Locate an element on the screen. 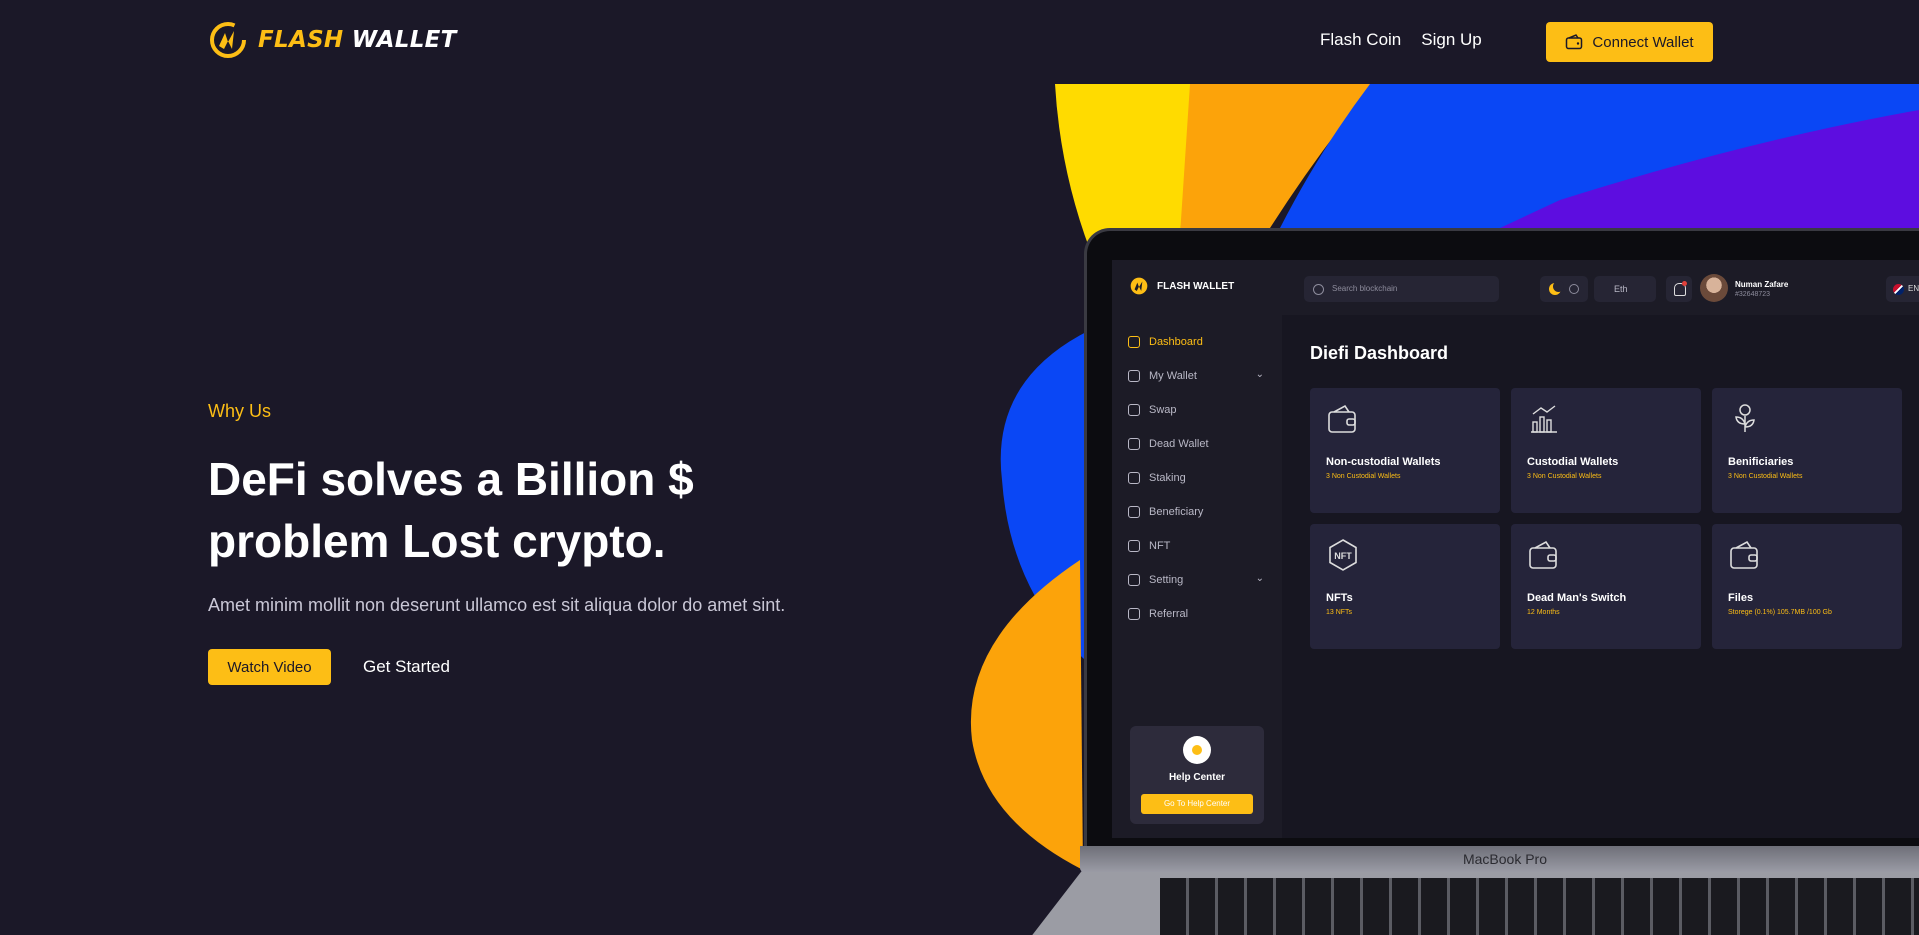  theme-toggle is located at coordinates (1564, 289).